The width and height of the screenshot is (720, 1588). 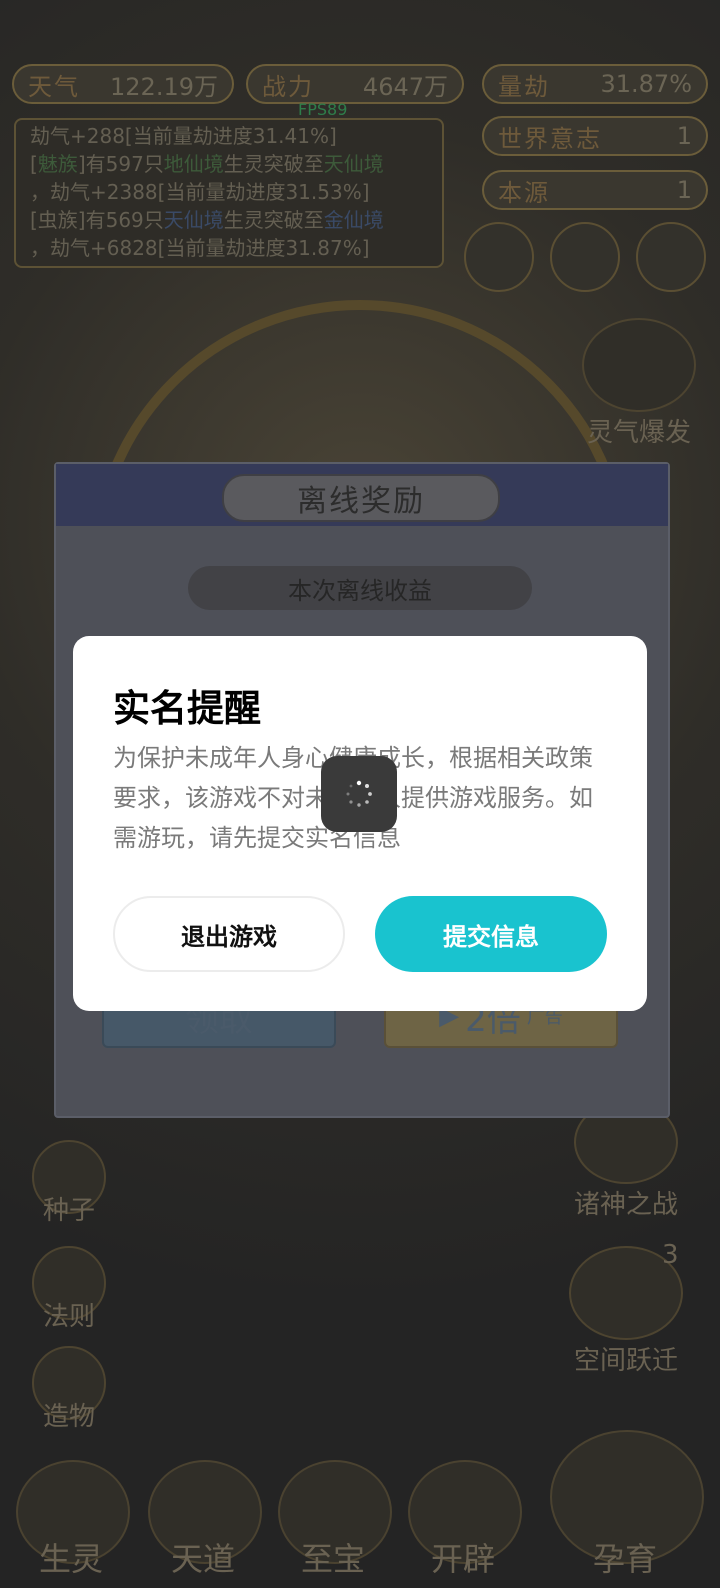 What do you see at coordinates (624, 1559) in the screenshot?
I see `breed-label: 孕育` at bounding box center [624, 1559].